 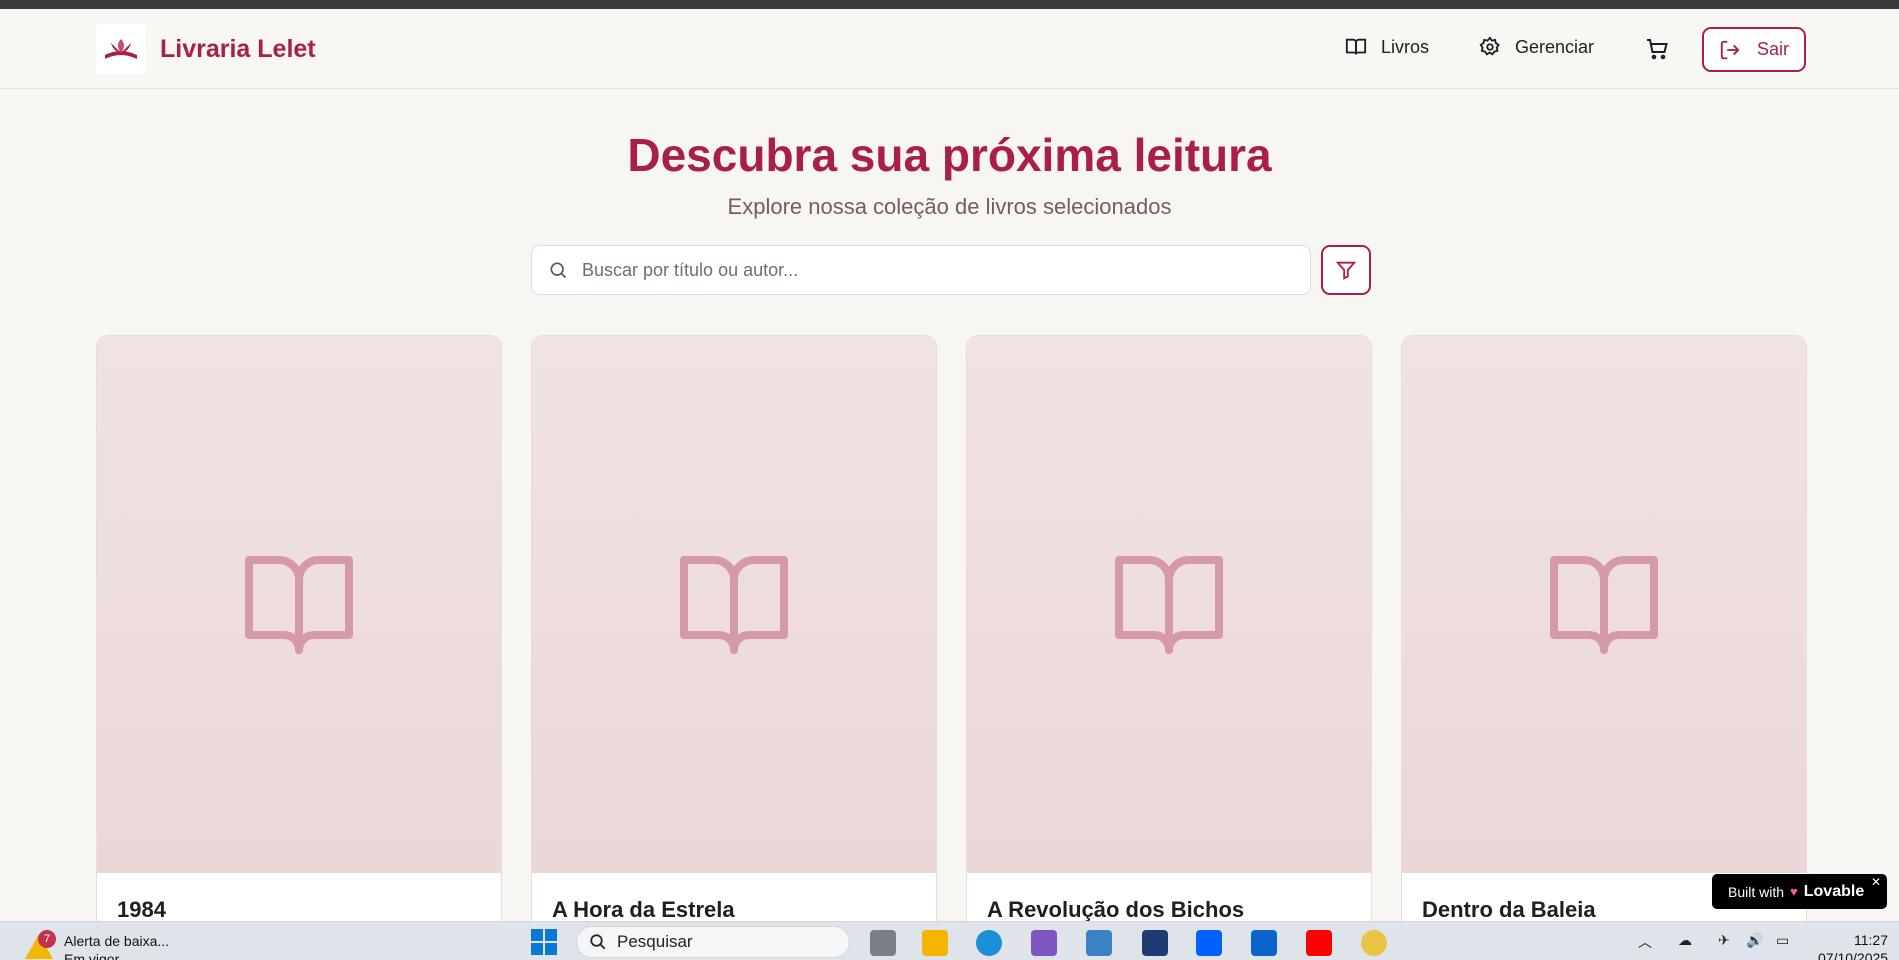 What do you see at coordinates (1799, 891) in the screenshot?
I see `built-with-lovable-badge: Built with ♥ Lovable ✕` at bounding box center [1799, 891].